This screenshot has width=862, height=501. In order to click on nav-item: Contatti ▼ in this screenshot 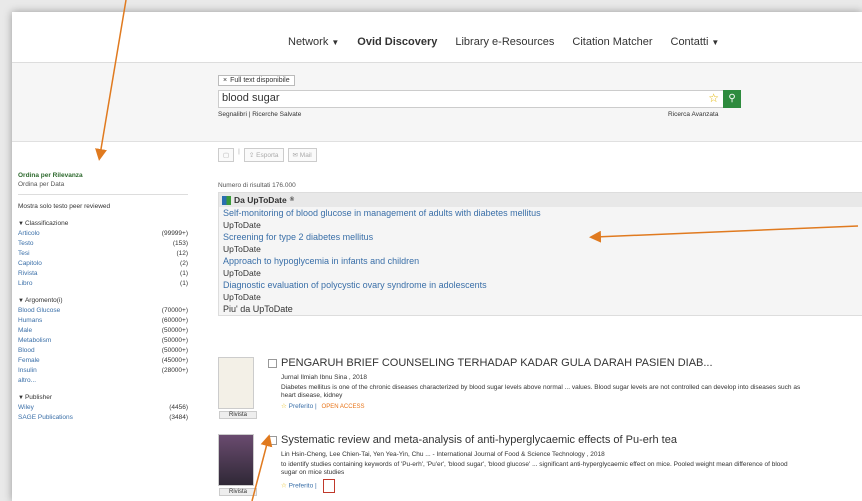, I will do `click(695, 42)`.